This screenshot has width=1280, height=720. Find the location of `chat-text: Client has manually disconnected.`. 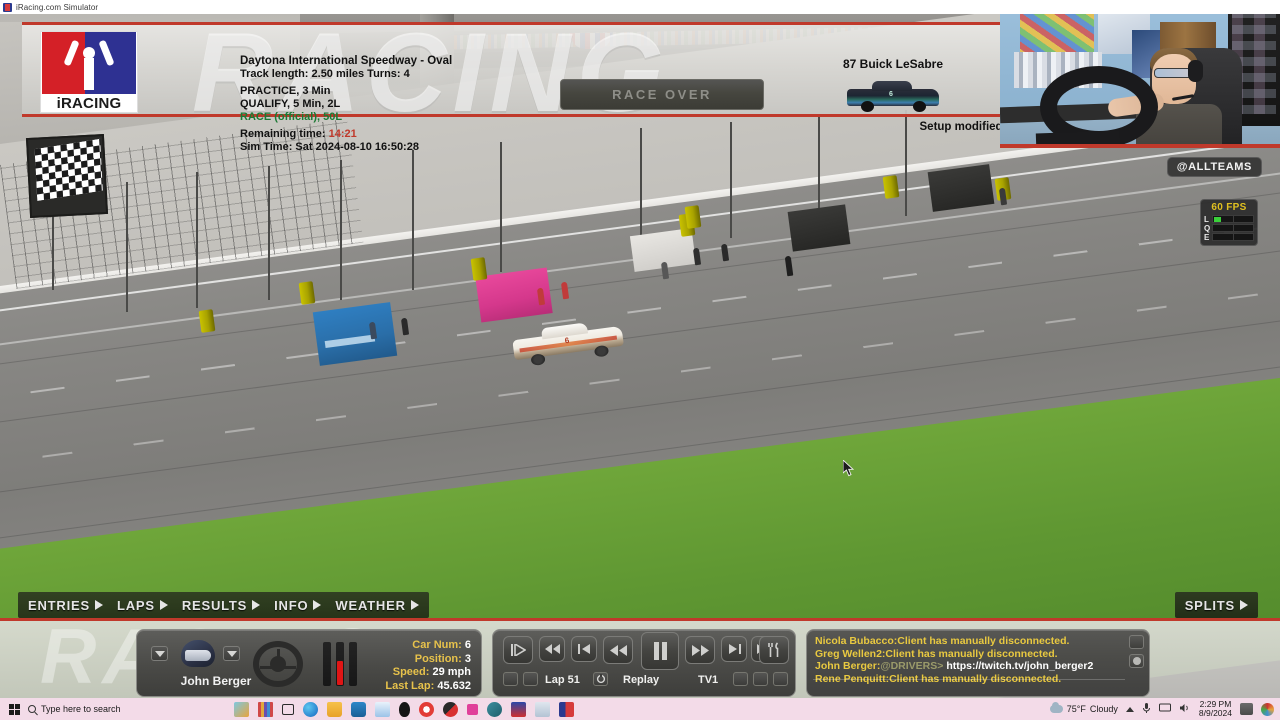

chat-text: Client has manually disconnected. is located at coordinates (971, 653).